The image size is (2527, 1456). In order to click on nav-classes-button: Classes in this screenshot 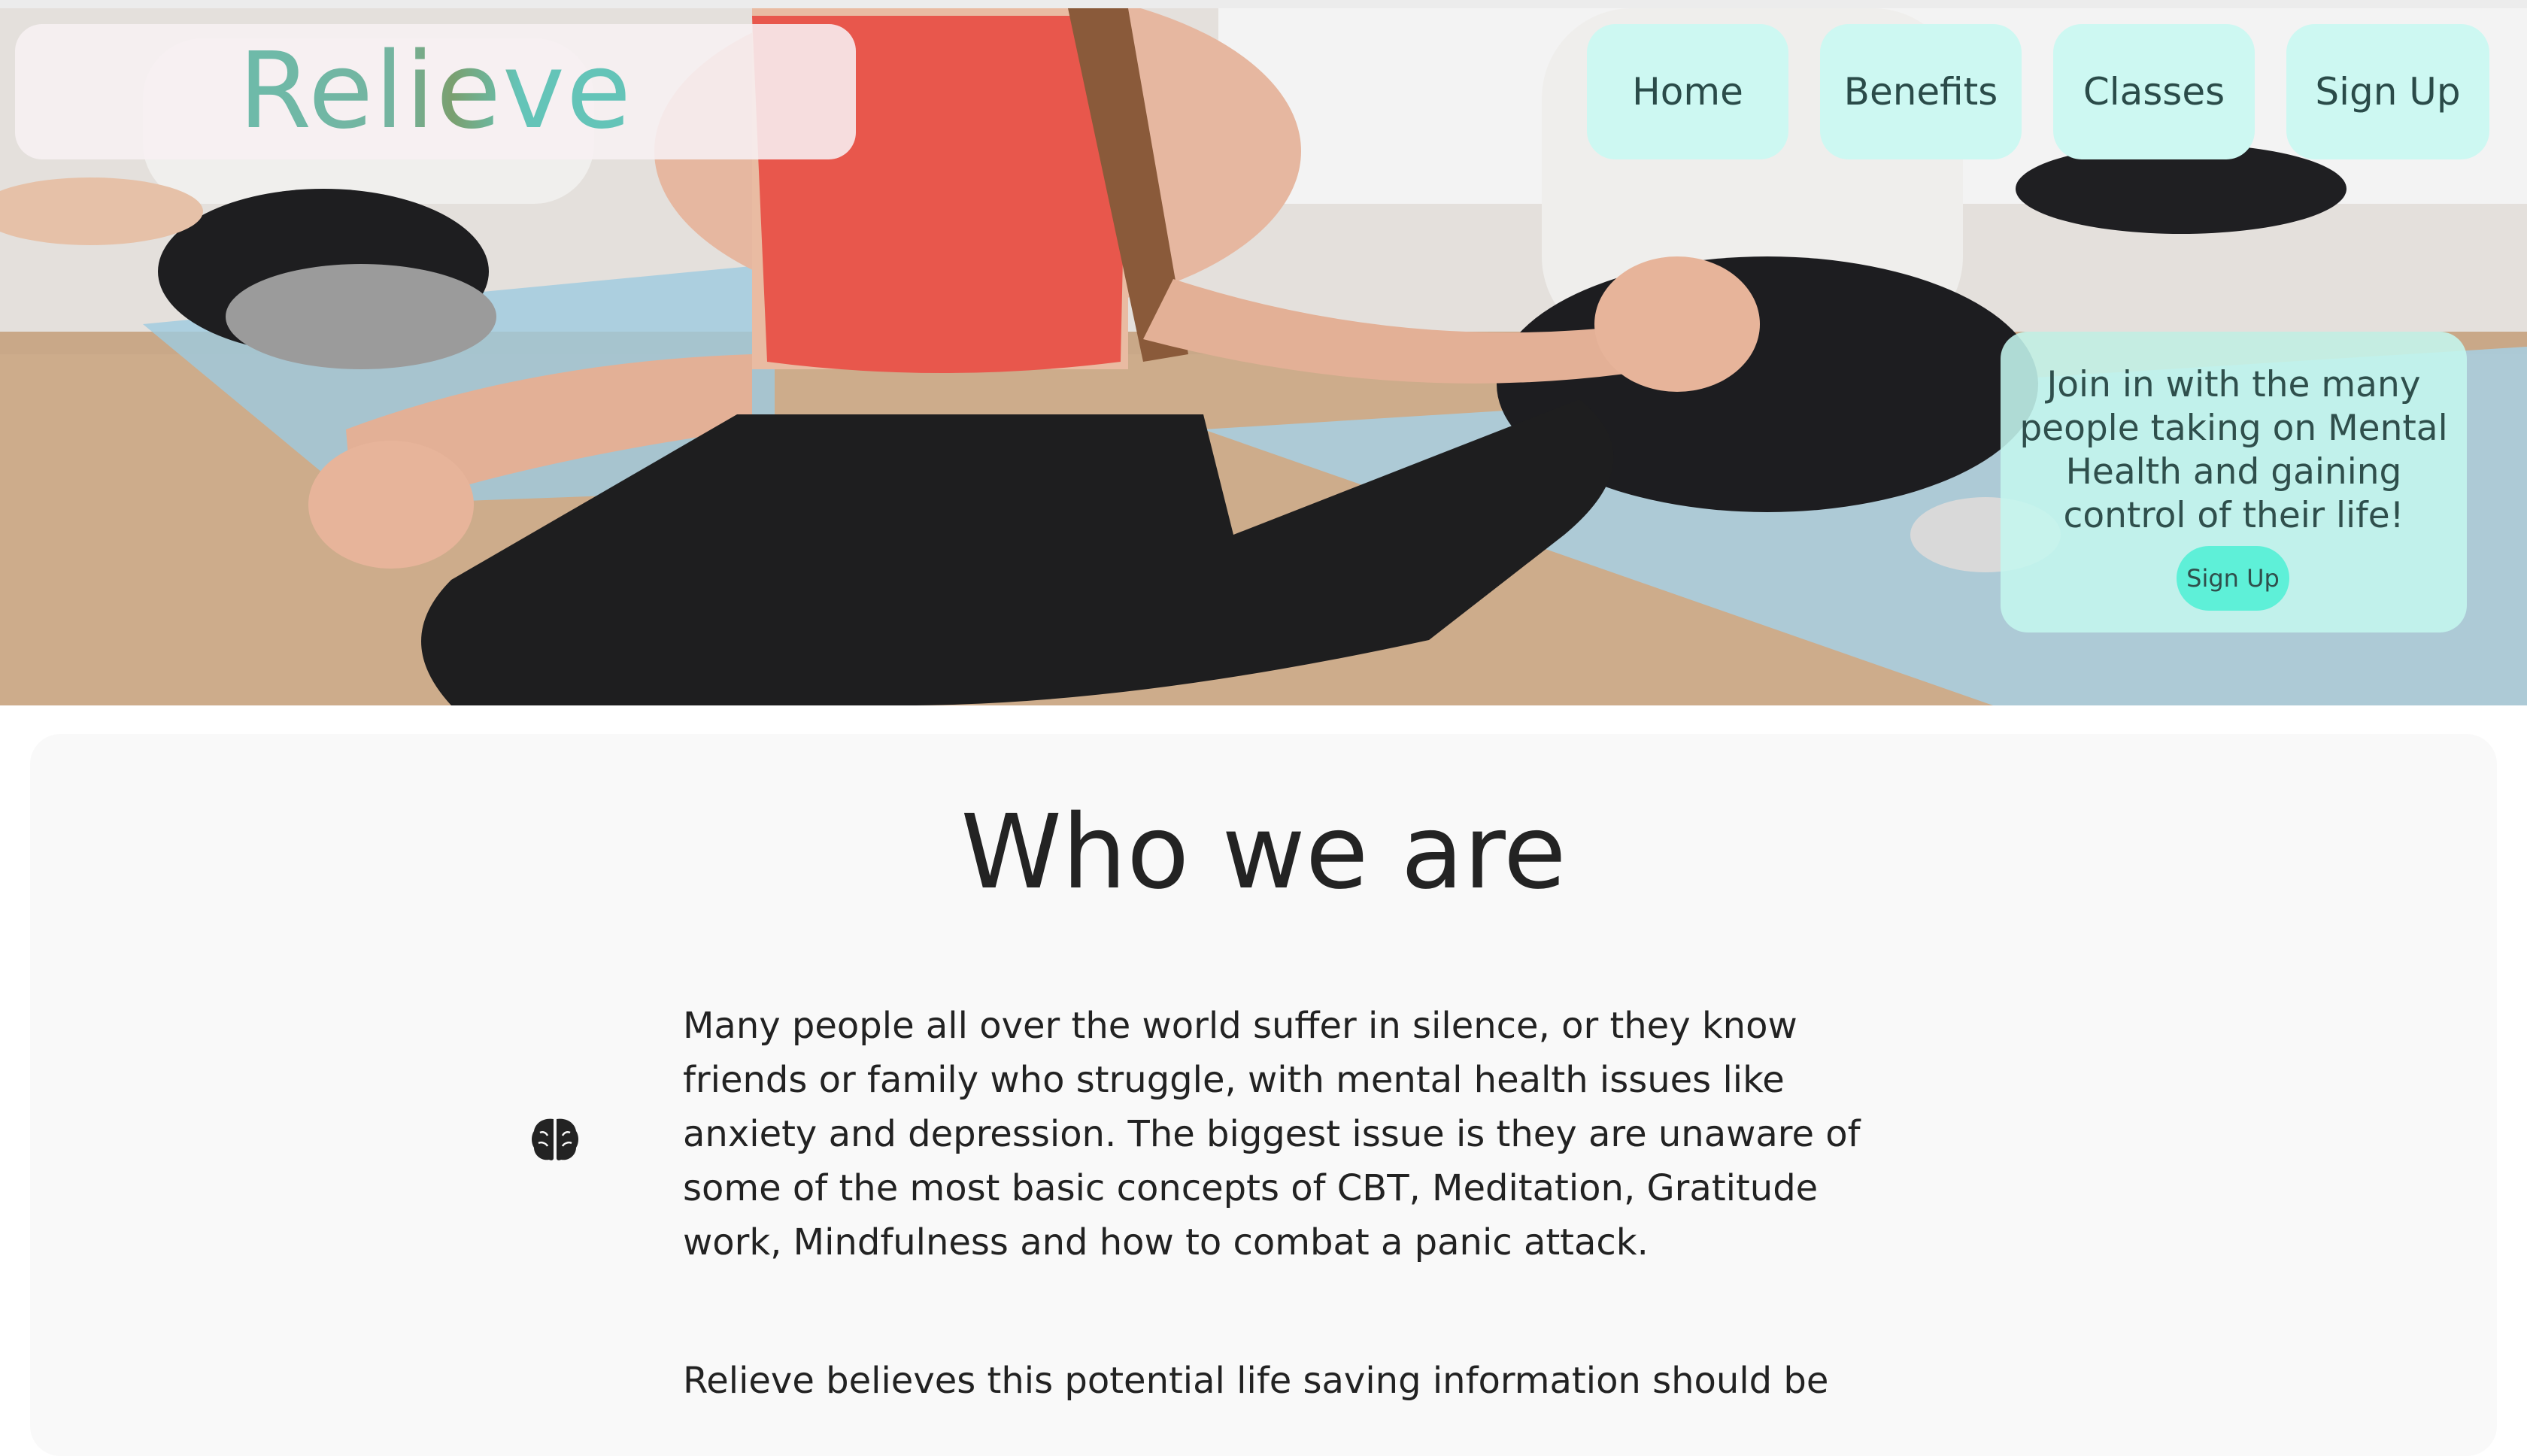, I will do `click(2154, 91)`.